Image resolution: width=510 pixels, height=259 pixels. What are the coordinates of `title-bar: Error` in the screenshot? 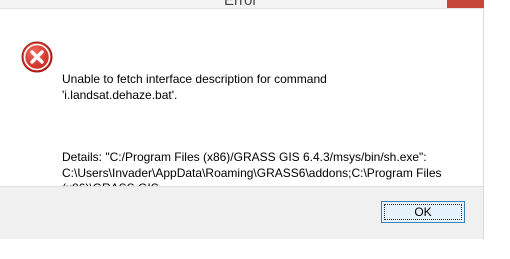 It's located at (242, 4).